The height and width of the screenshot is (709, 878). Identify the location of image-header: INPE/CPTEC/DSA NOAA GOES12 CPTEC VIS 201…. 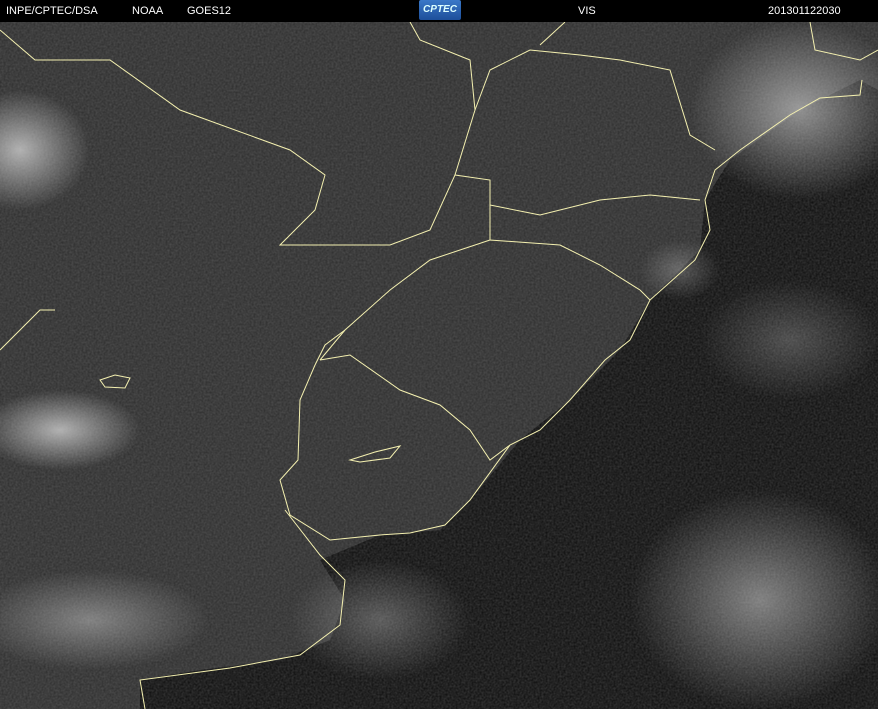
(439, 11).